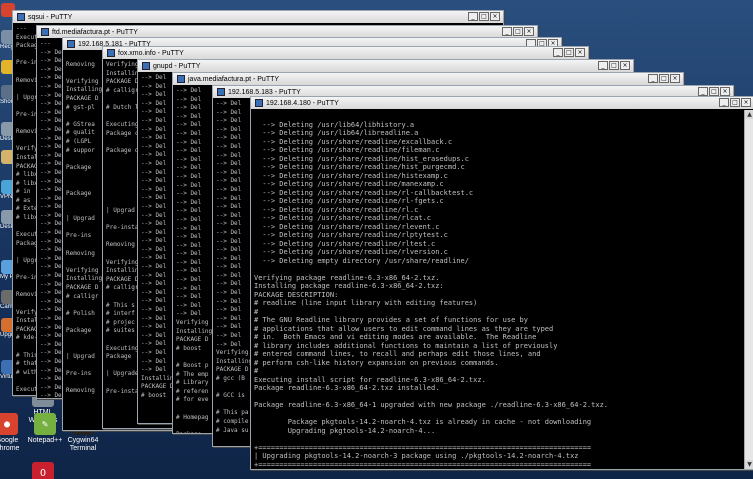 Image resolution: width=753 pixels, height=479 pixels. What do you see at coordinates (385, 66) in the screenshot?
I see `window-titlebar: gnupd - PuTTY _ □ ×` at bounding box center [385, 66].